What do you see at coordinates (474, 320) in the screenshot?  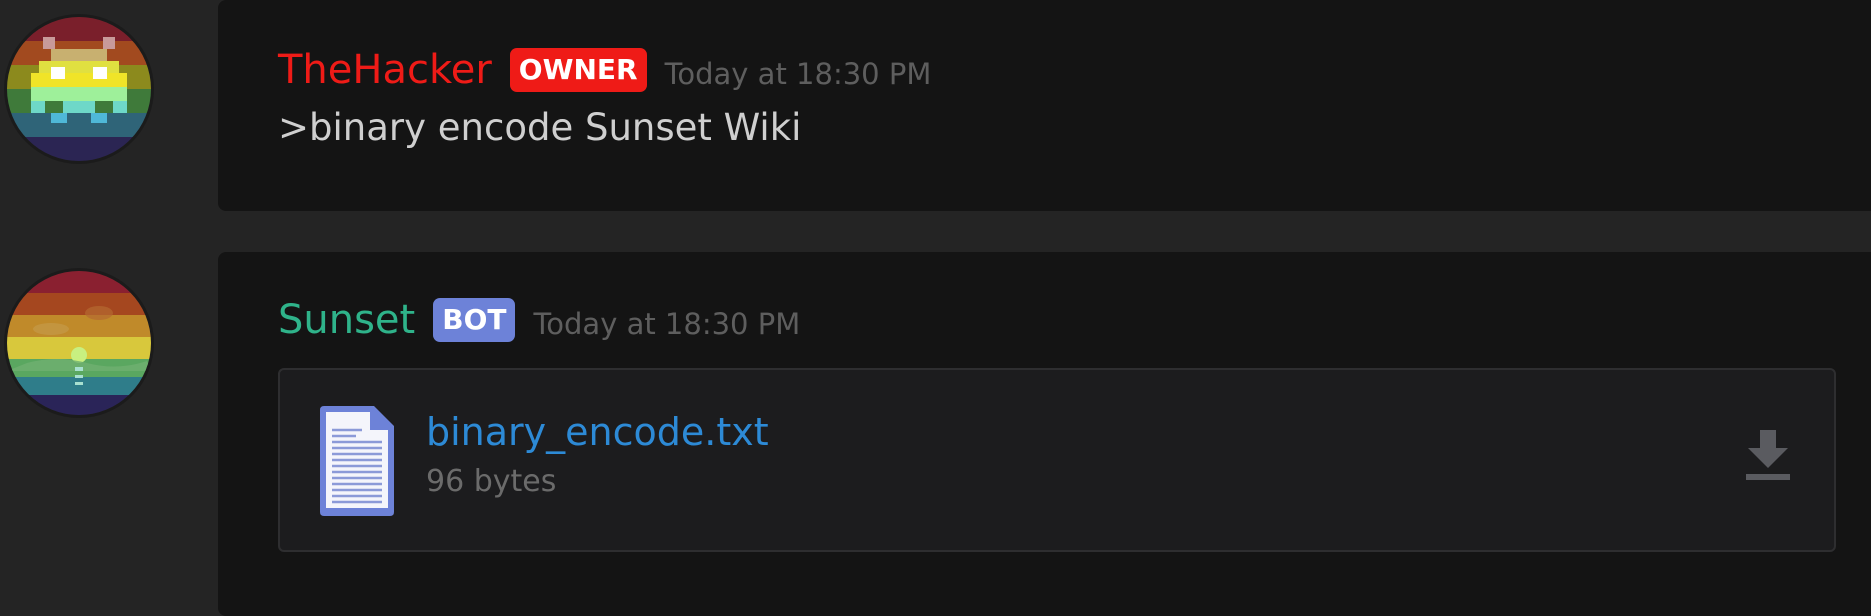 I see `bot-badge: BOT` at bounding box center [474, 320].